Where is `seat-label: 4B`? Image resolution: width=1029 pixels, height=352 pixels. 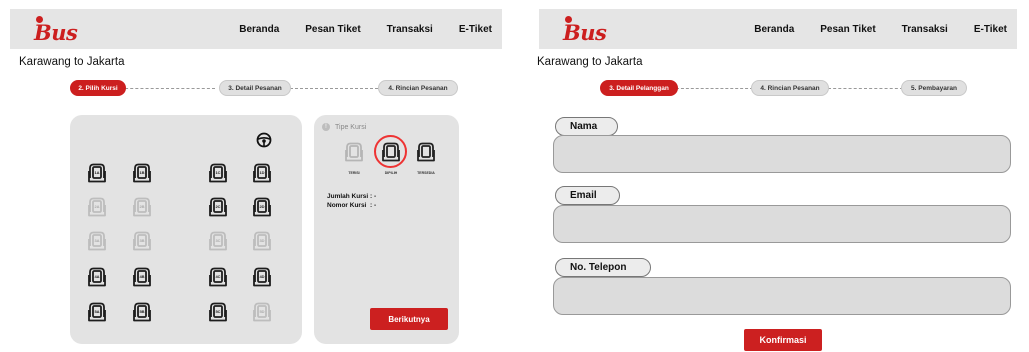 seat-label: 4B is located at coordinates (142, 276).